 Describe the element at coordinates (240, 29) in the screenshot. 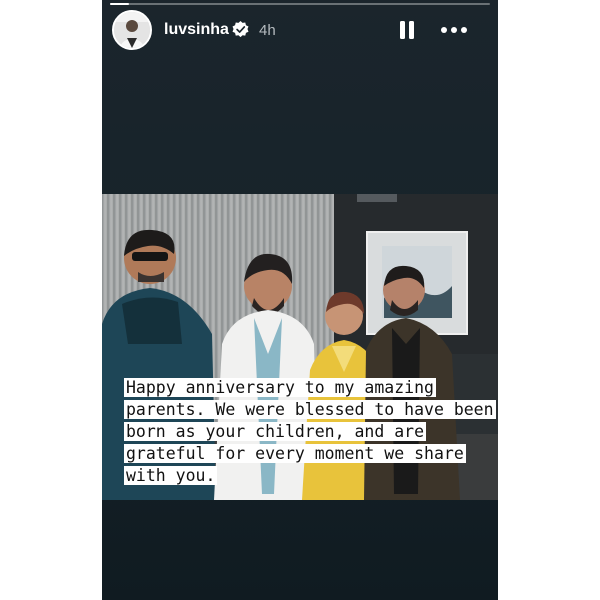

I see `verified-badge-icon` at that location.